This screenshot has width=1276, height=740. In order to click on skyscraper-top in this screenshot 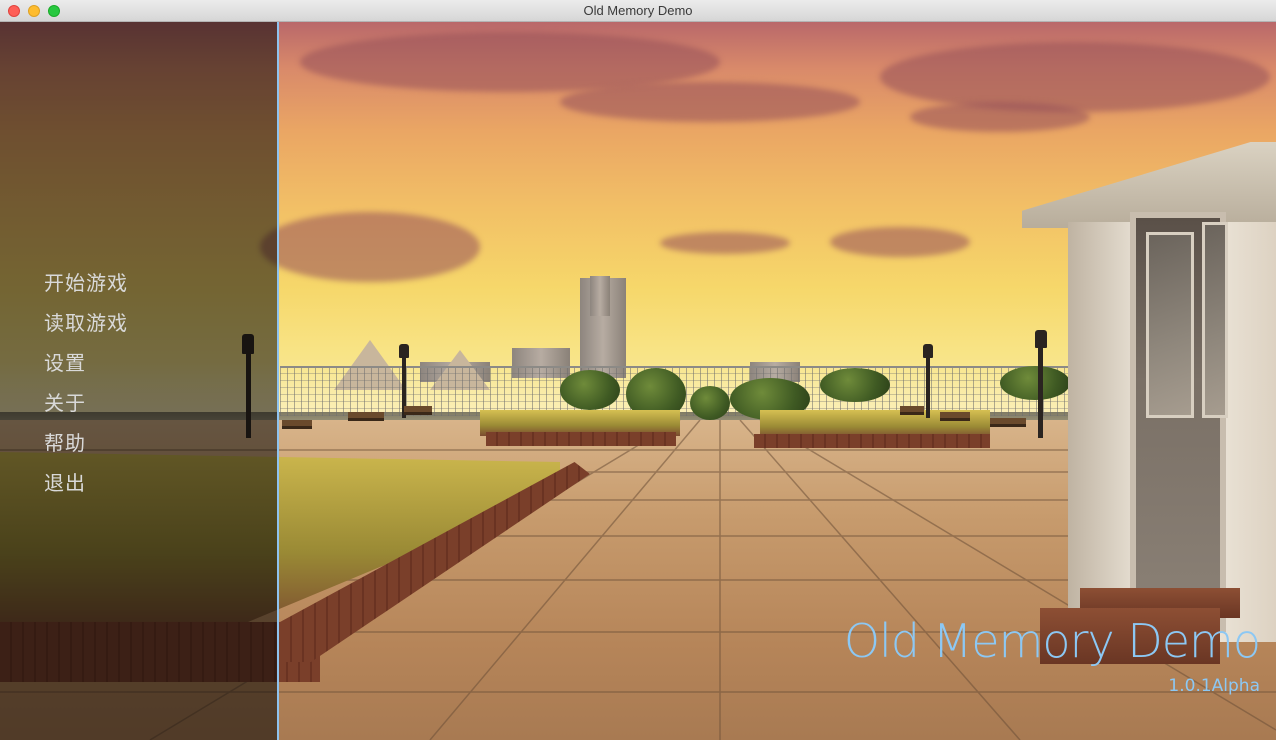, I will do `click(600, 296)`.